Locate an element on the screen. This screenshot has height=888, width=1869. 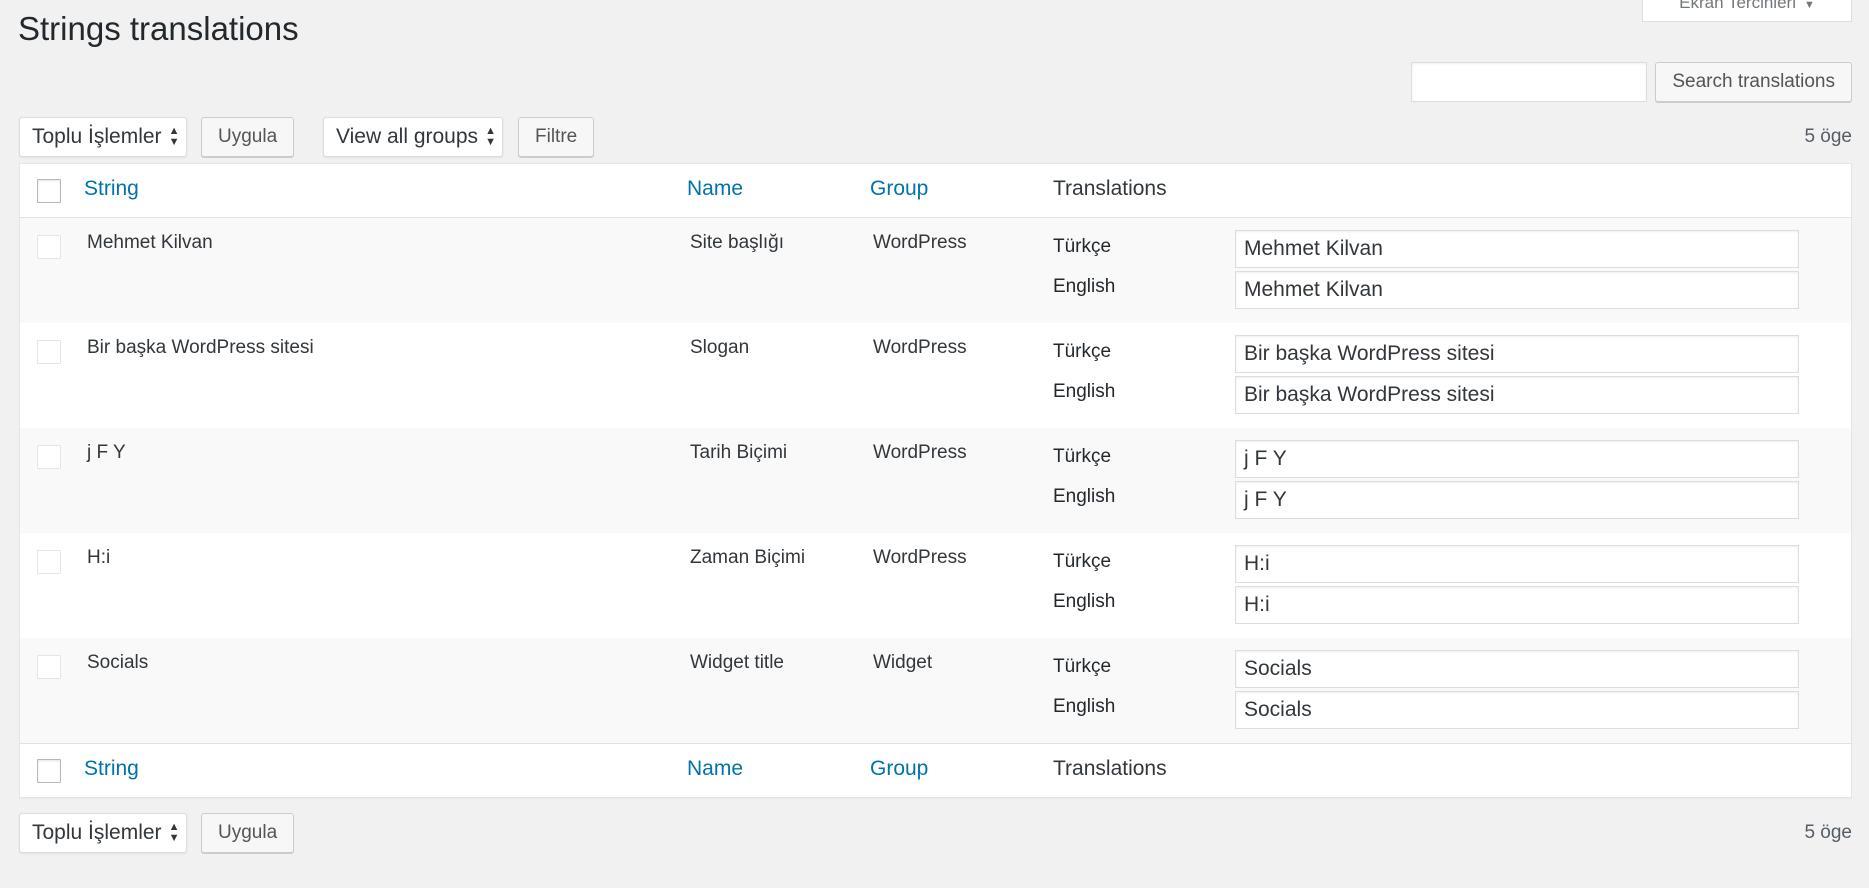
table-header: String Name Group Translations is located at coordinates (935, 191).